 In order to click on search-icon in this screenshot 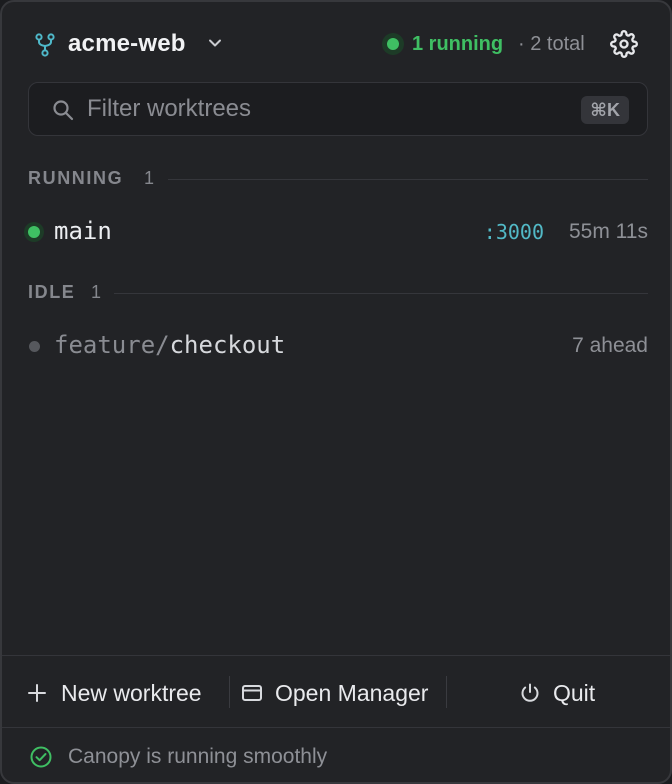, I will do `click(63, 110)`.